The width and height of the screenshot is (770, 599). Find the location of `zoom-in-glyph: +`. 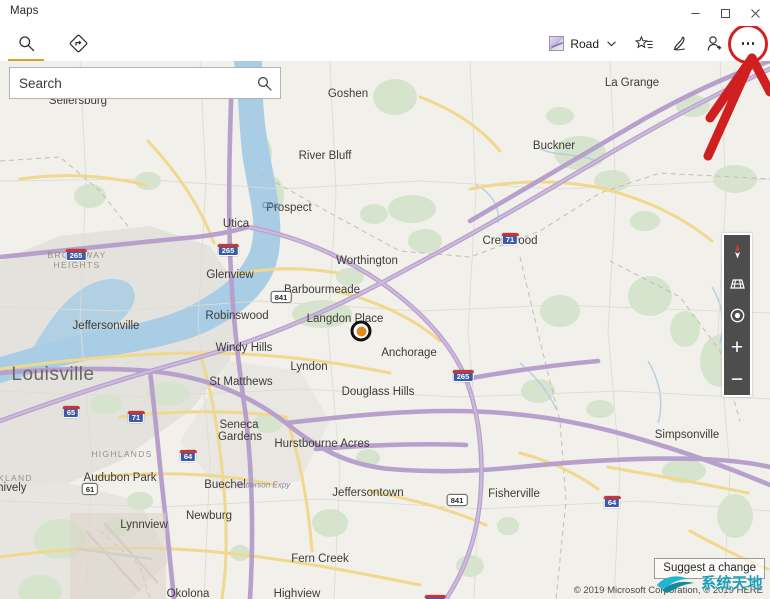

zoom-in-glyph: + is located at coordinates (737, 347).